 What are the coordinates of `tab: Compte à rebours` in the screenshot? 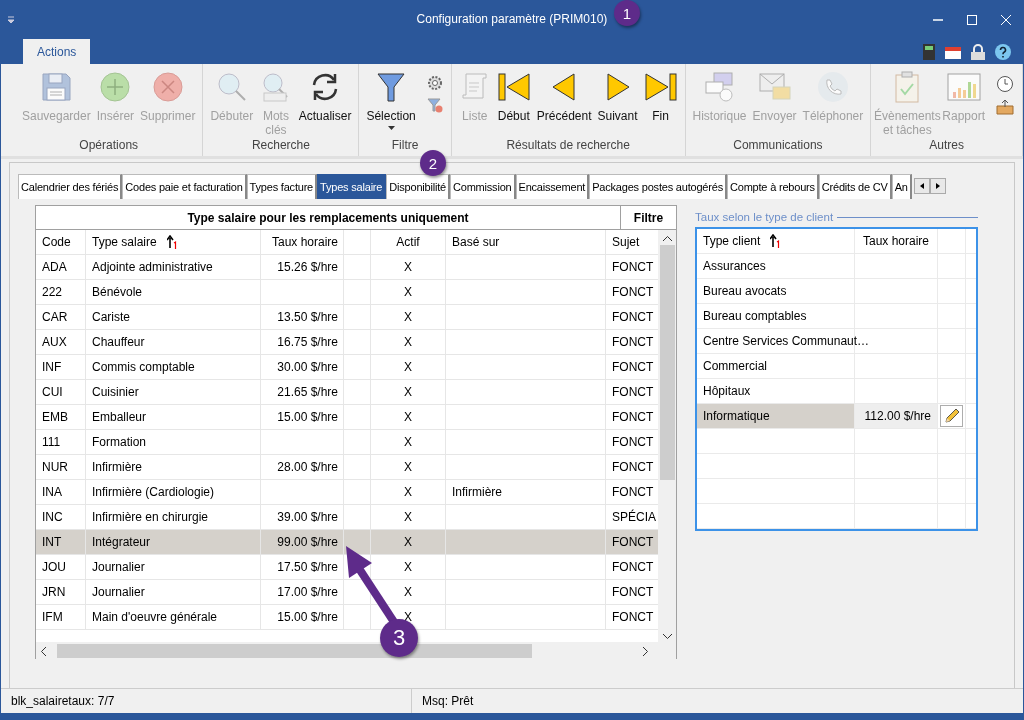 It's located at (772, 186).